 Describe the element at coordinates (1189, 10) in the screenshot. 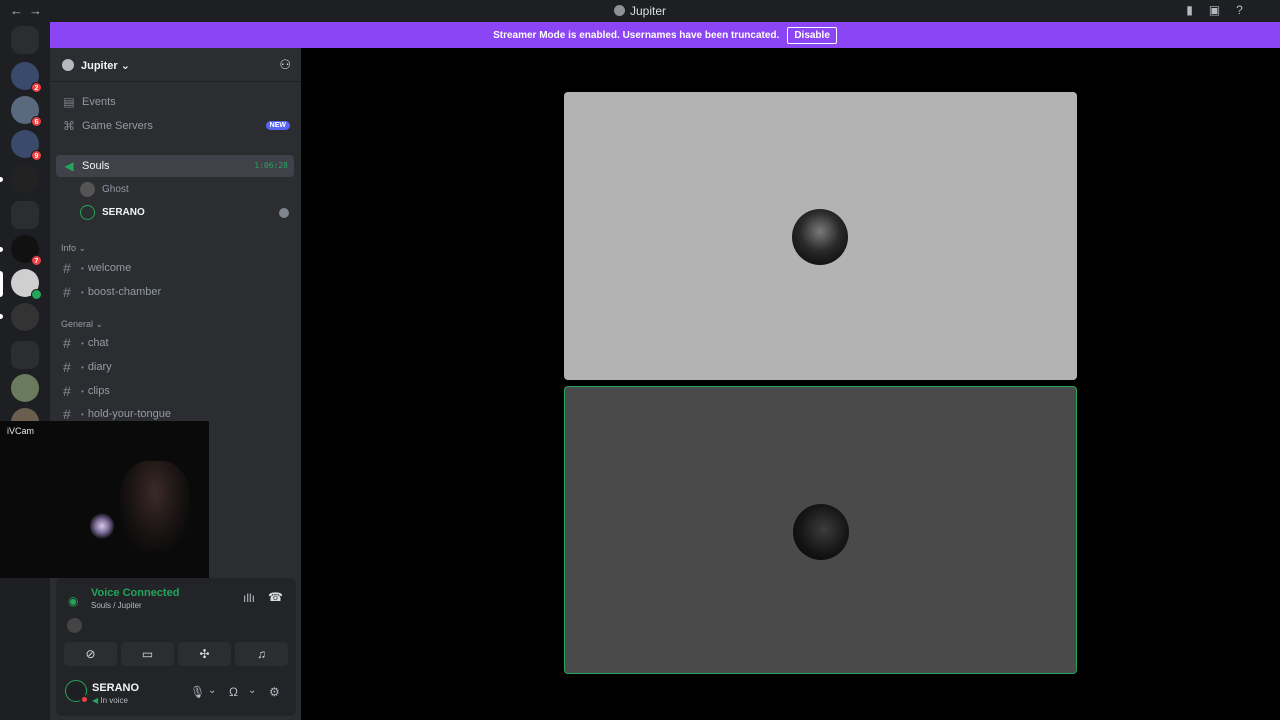

I see `bookmark-icon: ▮` at that location.